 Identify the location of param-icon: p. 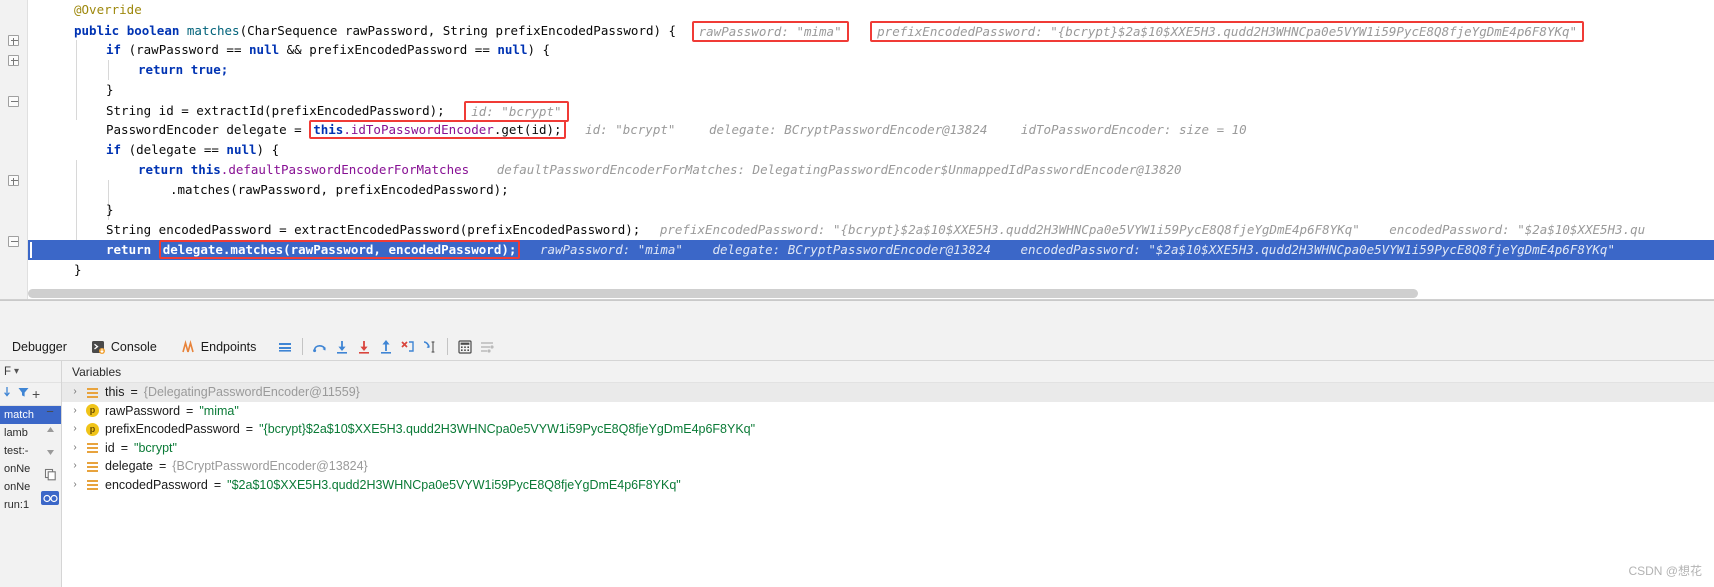
(92, 411).